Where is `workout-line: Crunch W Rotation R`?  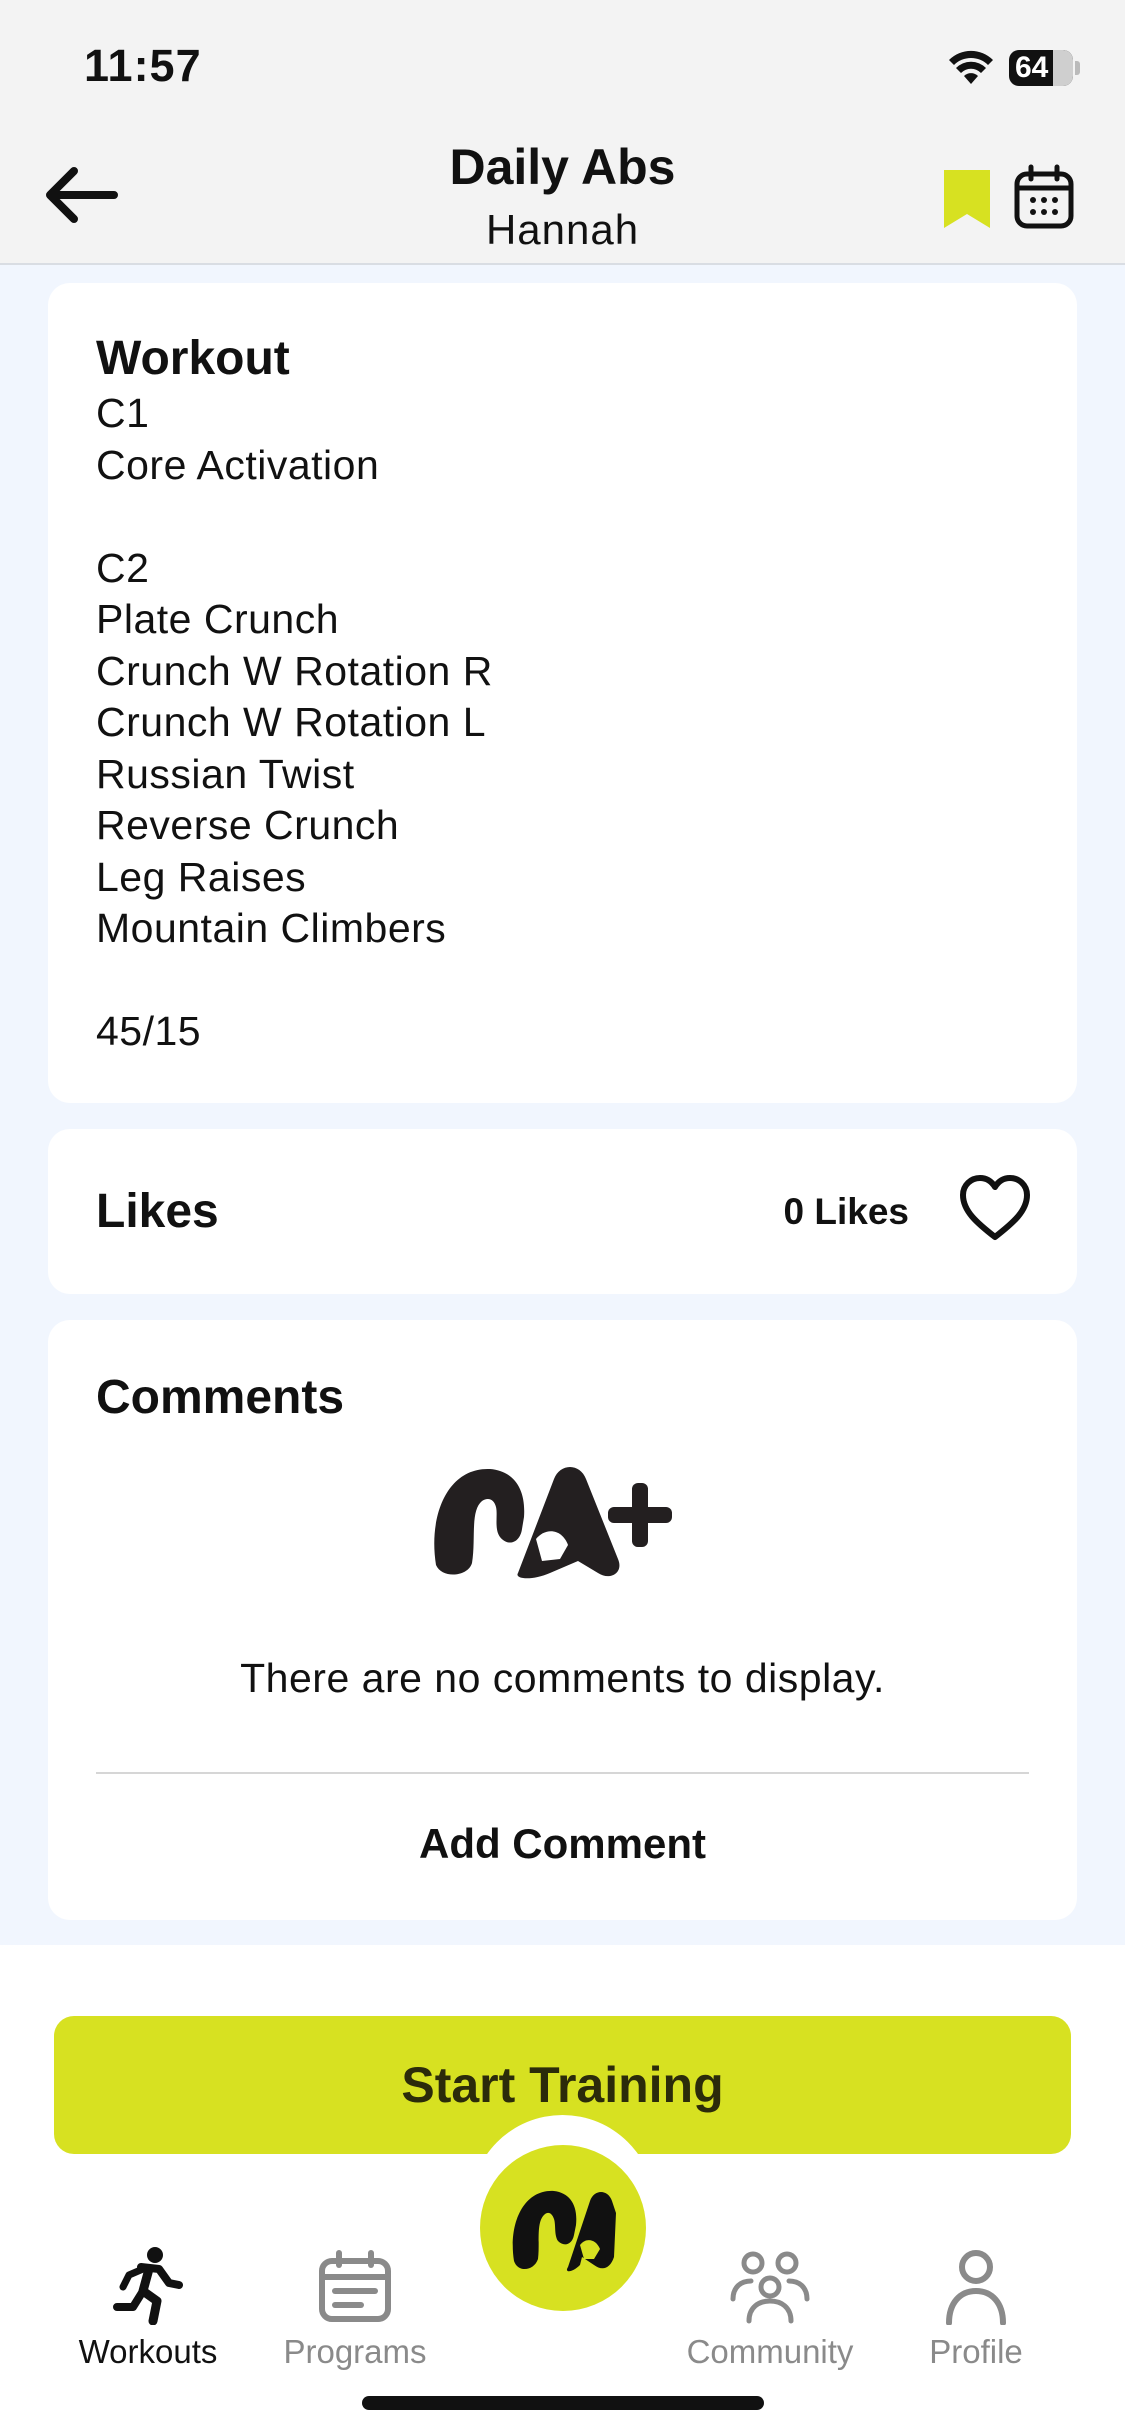 workout-line: Crunch W Rotation R is located at coordinates (294, 670).